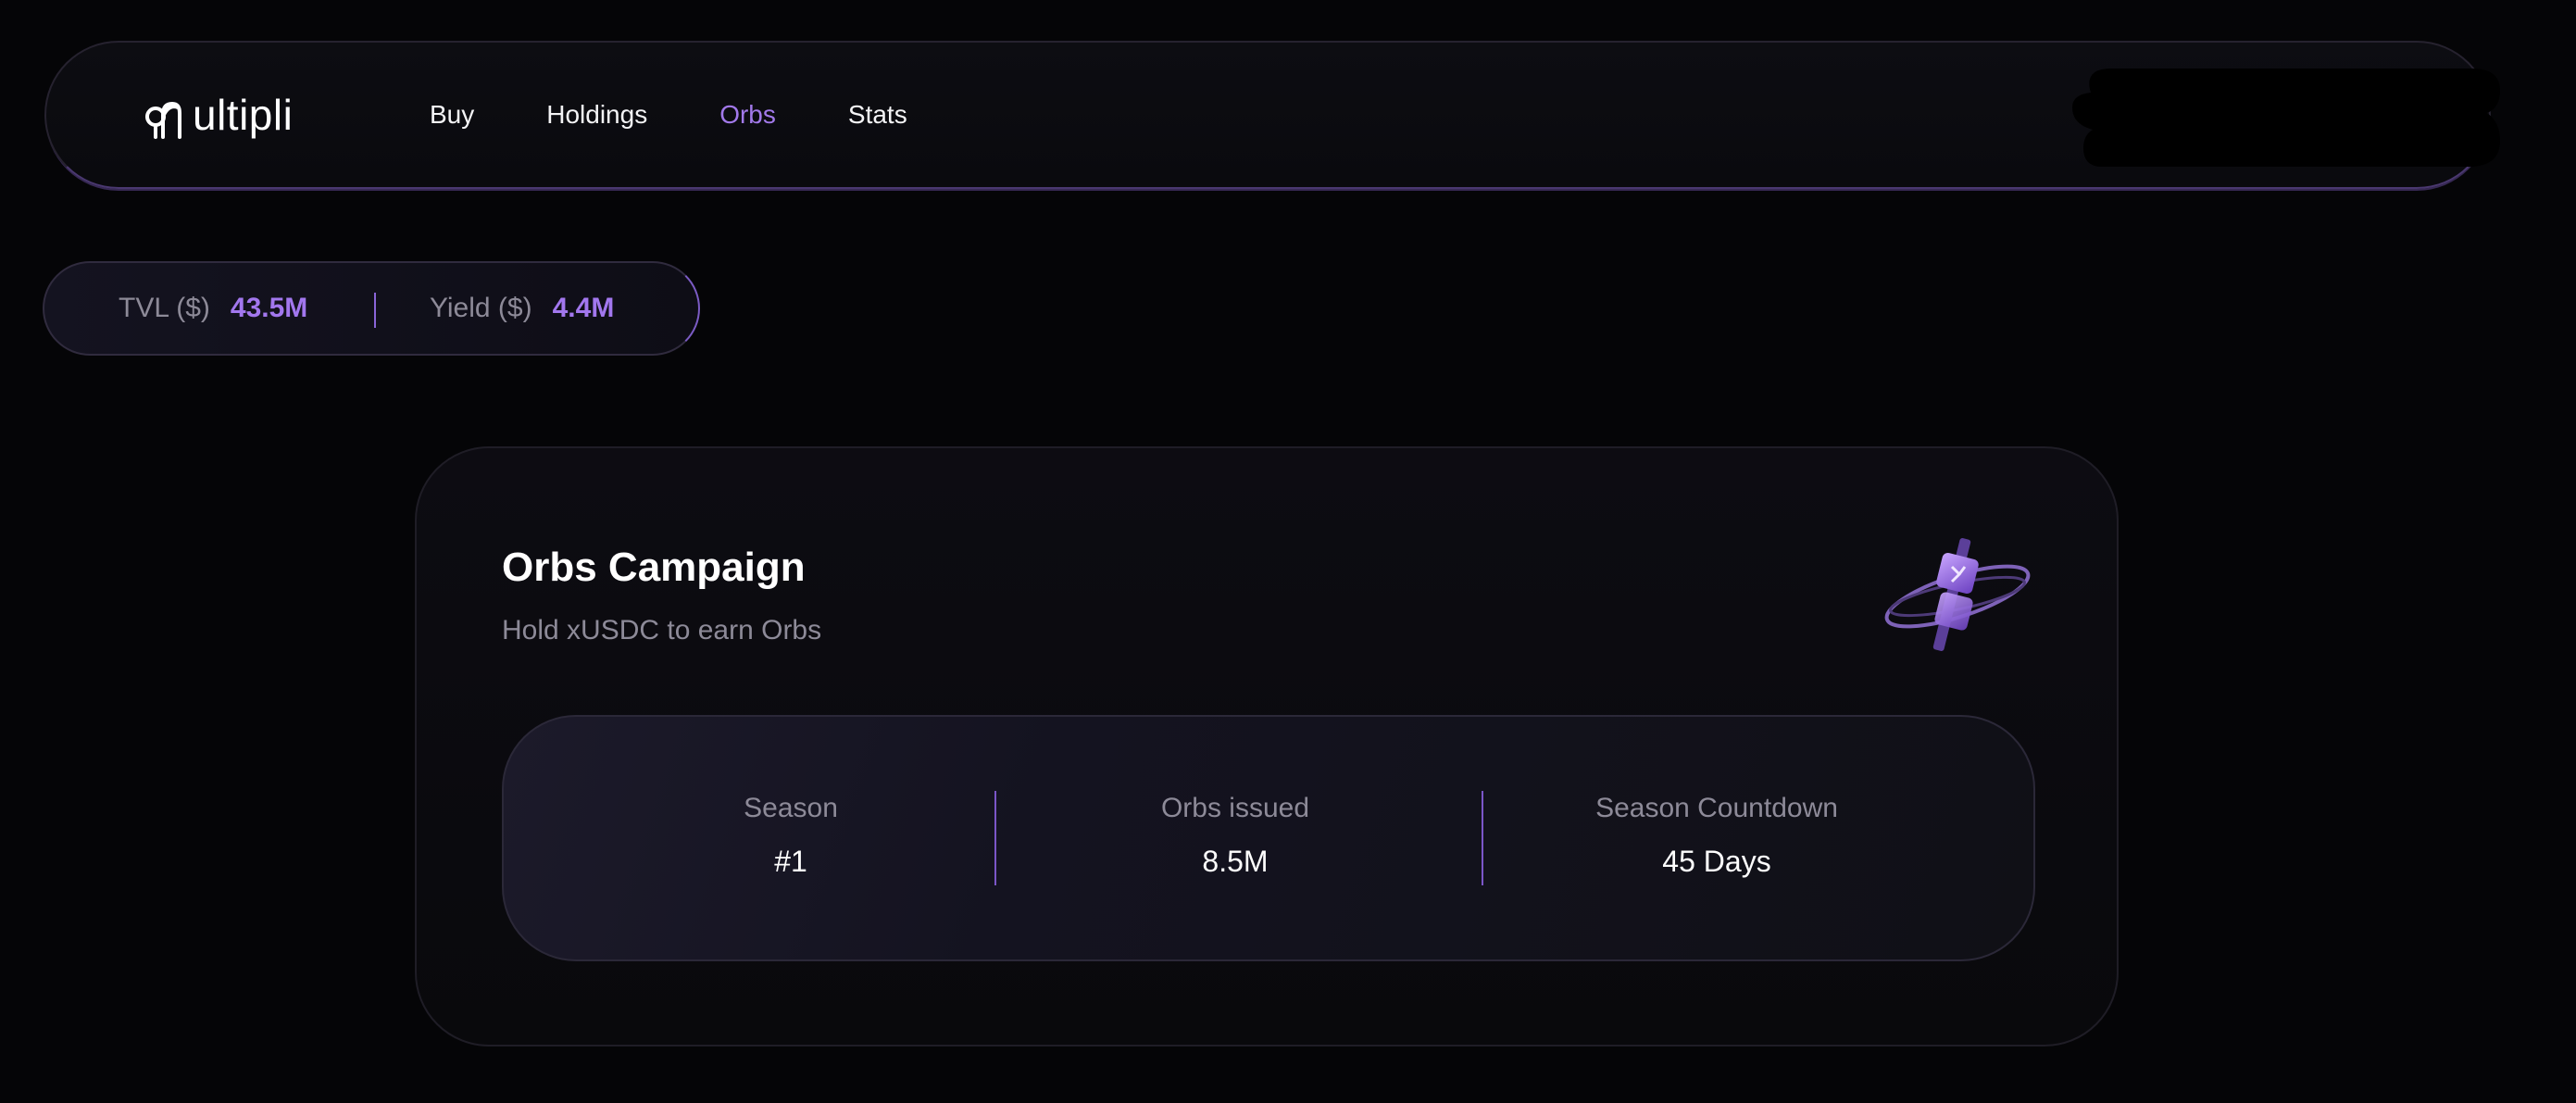 This screenshot has height=1103, width=2576. What do you see at coordinates (1716, 861) in the screenshot?
I see `metric-countdown-value: 45 Days` at bounding box center [1716, 861].